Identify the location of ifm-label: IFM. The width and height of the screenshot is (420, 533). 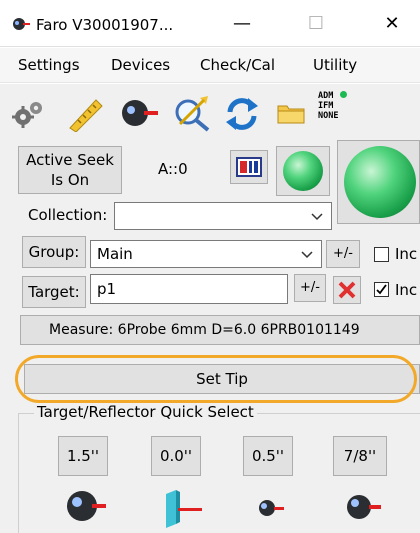
(326, 106).